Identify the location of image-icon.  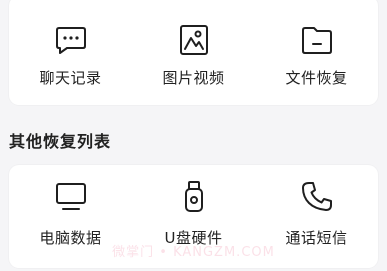
(193, 40).